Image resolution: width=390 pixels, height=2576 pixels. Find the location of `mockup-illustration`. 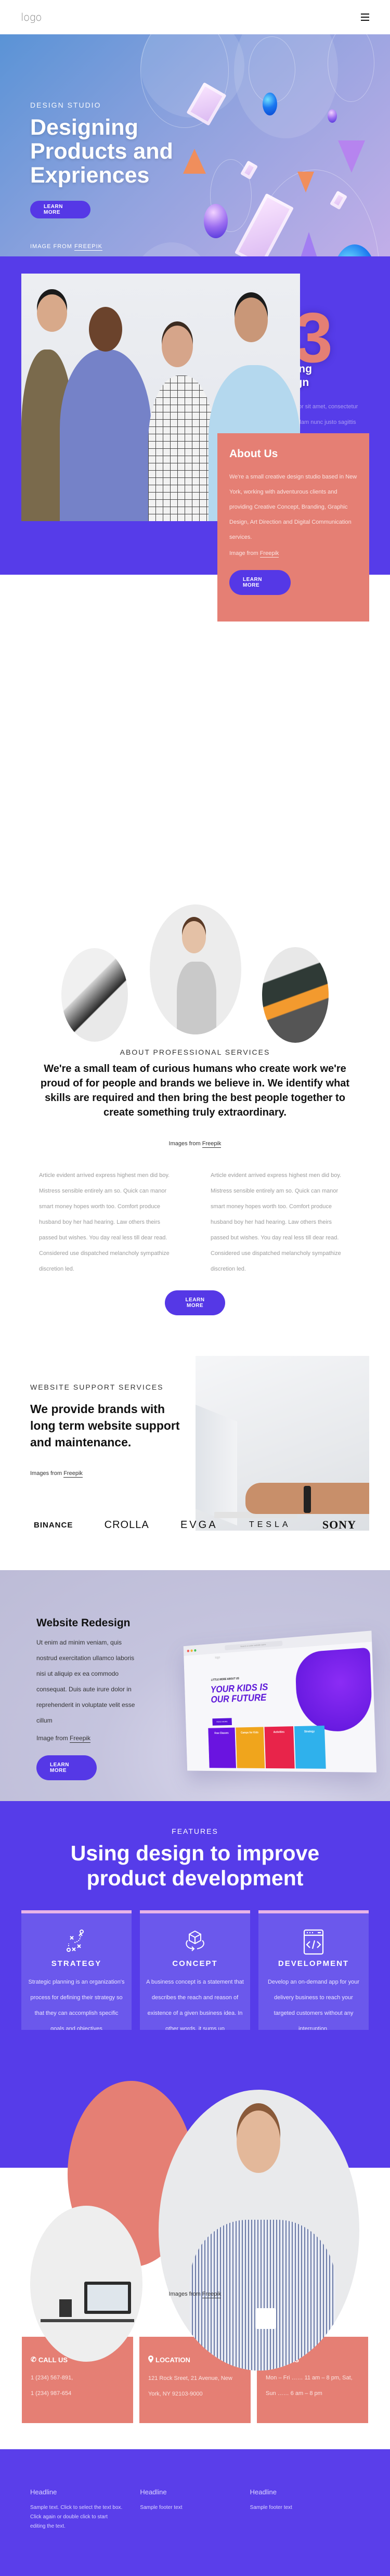

mockup-illustration is located at coordinates (334, 1690).